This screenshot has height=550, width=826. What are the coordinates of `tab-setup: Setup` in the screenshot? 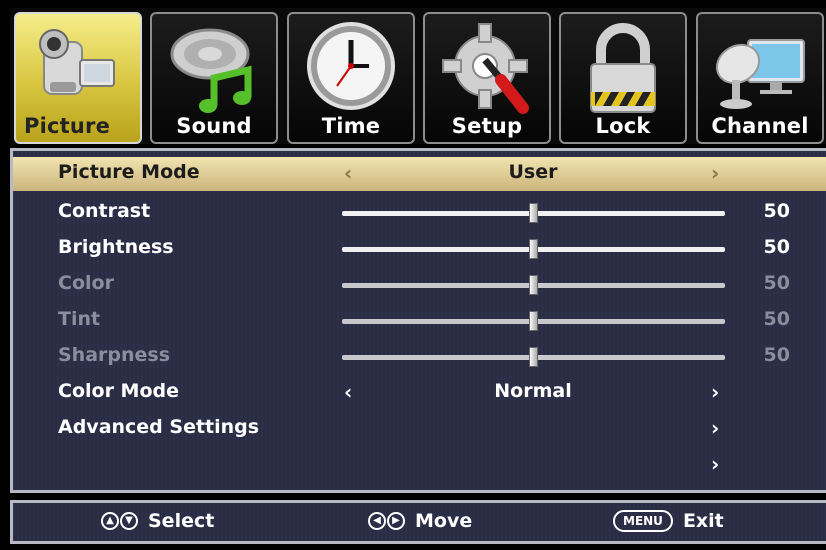 It's located at (487, 78).